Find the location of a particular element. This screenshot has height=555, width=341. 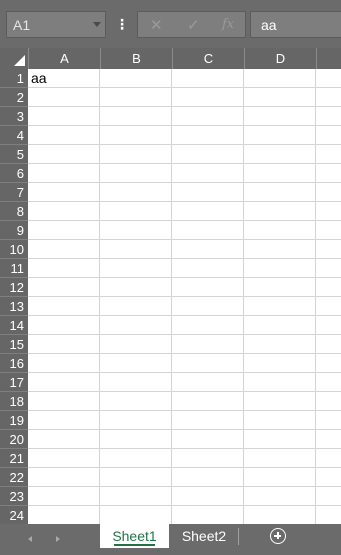

column-header-row: ABCD is located at coordinates (170, 58).